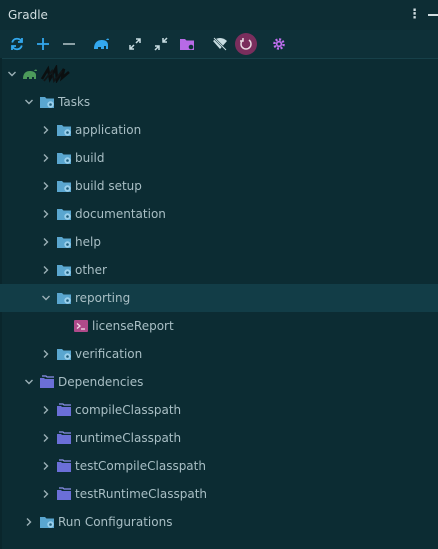 This screenshot has width=438, height=549. I want to click on tree-row-task-group: application, so click(219, 130).